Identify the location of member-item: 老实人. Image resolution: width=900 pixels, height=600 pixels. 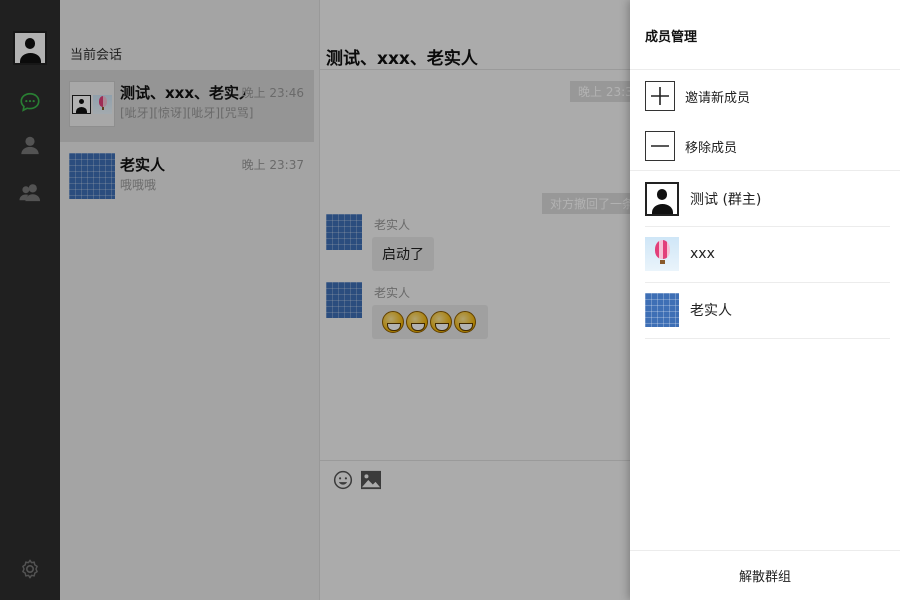
(767, 310).